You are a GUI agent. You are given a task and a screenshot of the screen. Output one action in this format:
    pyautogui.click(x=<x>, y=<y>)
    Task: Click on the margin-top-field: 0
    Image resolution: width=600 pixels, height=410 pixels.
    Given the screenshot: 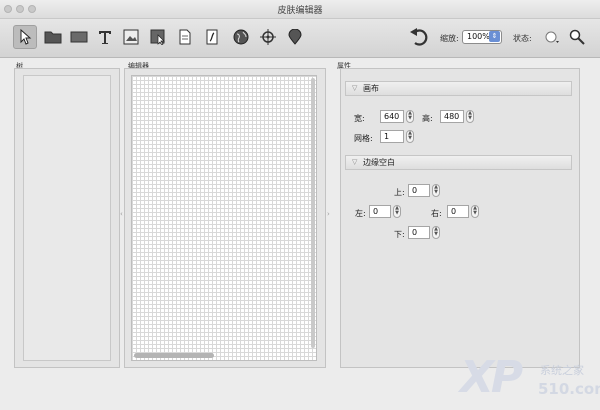 What is the action you would take?
    pyautogui.click(x=419, y=190)
    